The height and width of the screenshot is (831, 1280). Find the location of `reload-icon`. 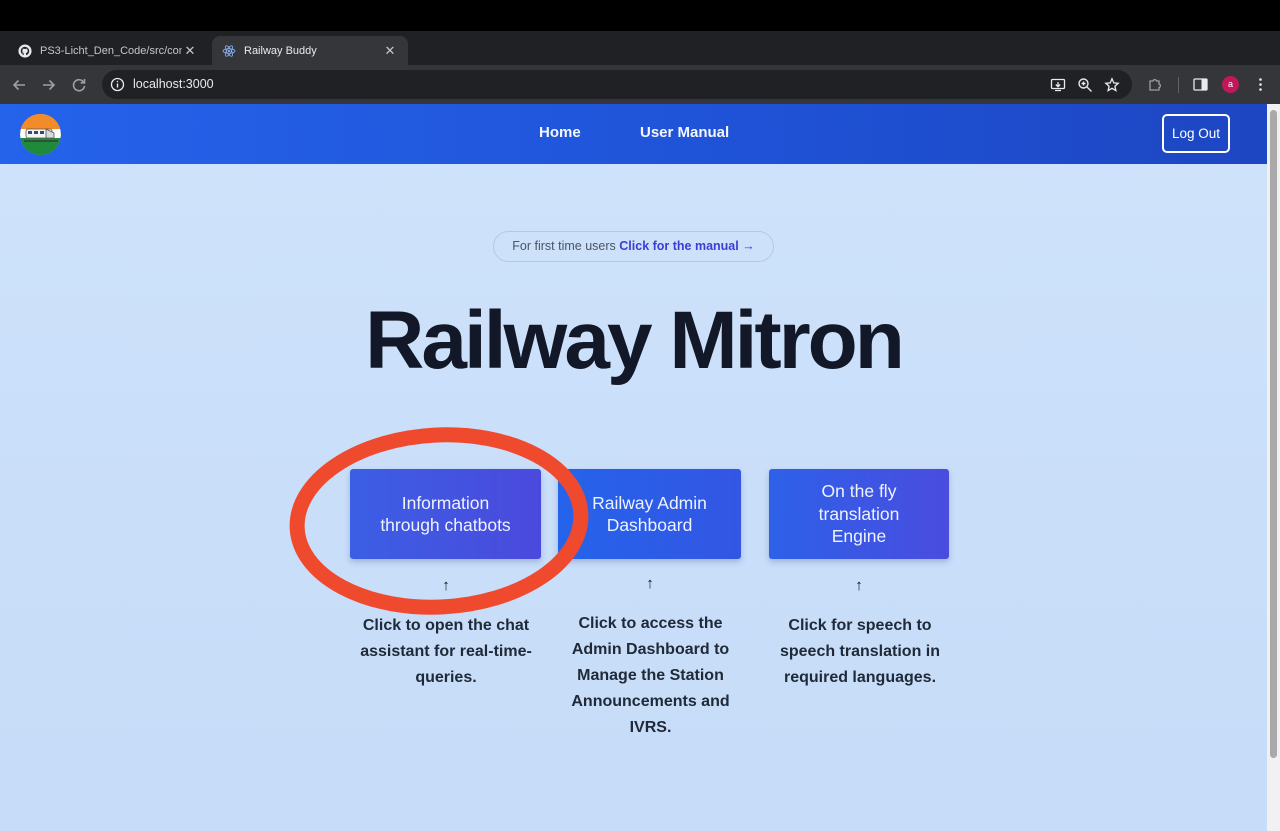

reload-icon is located at coordinates (79, 85).